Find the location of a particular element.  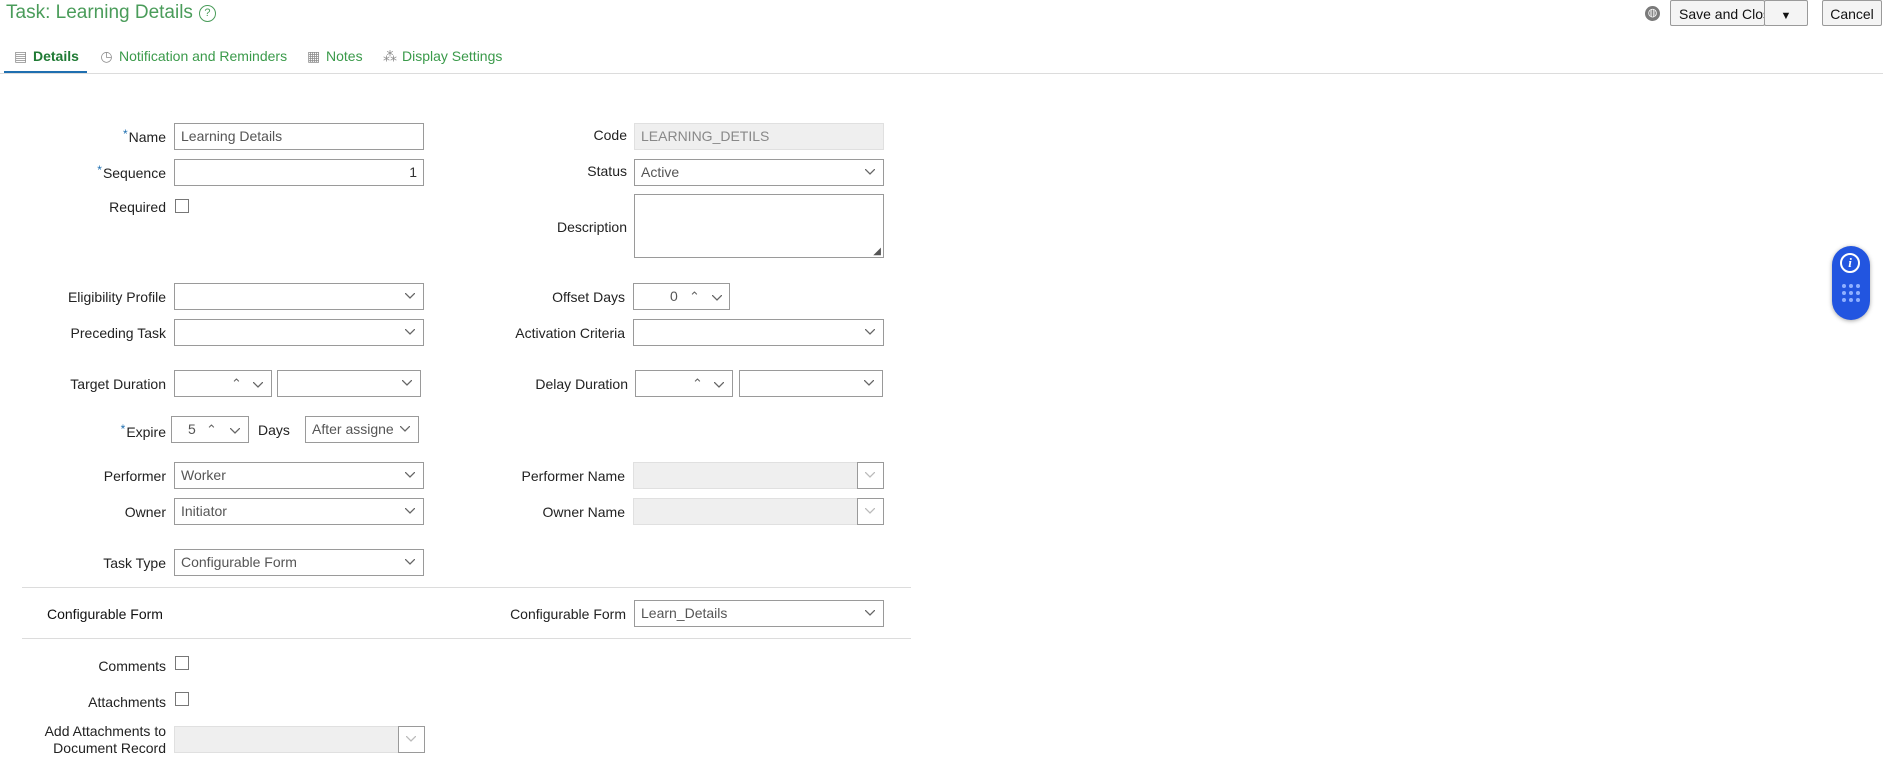

description-label: Description is located at coordinates (591, 227).